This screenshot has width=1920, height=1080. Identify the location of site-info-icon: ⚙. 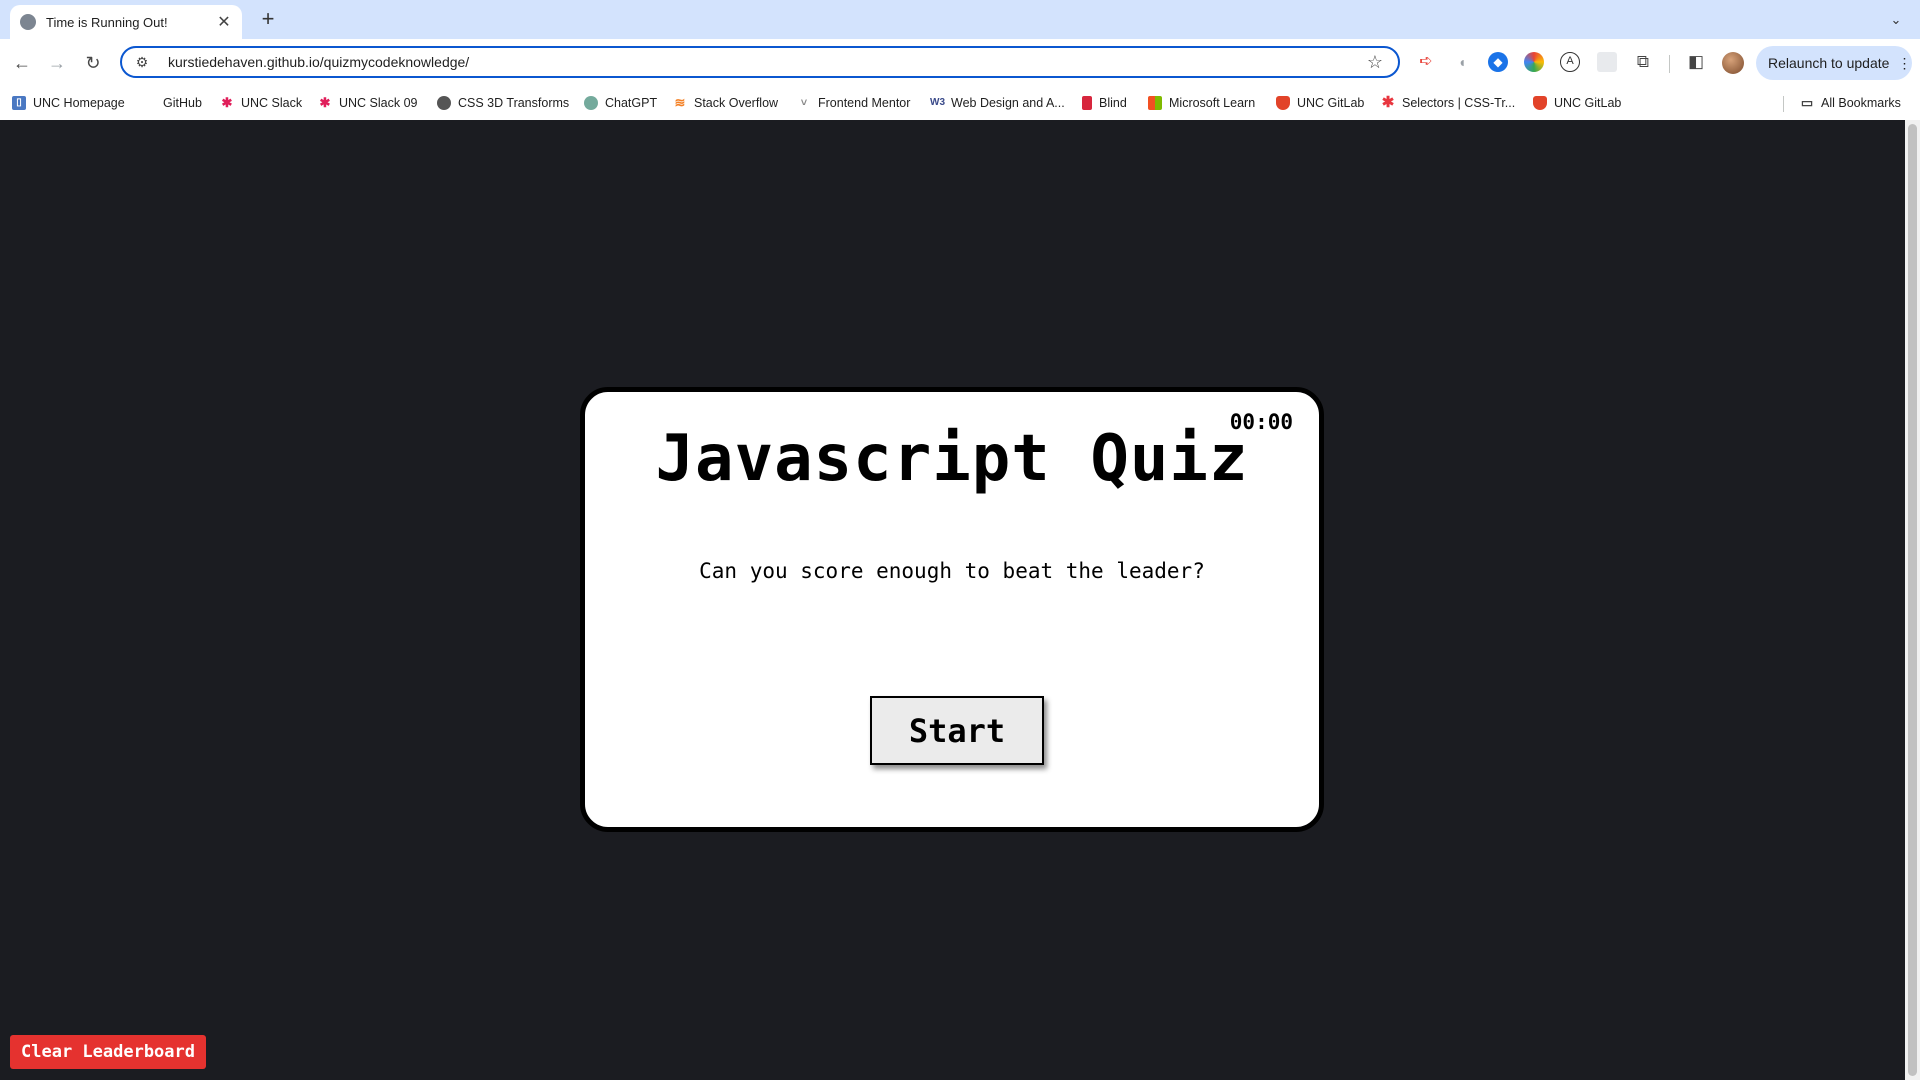
(142, 62).